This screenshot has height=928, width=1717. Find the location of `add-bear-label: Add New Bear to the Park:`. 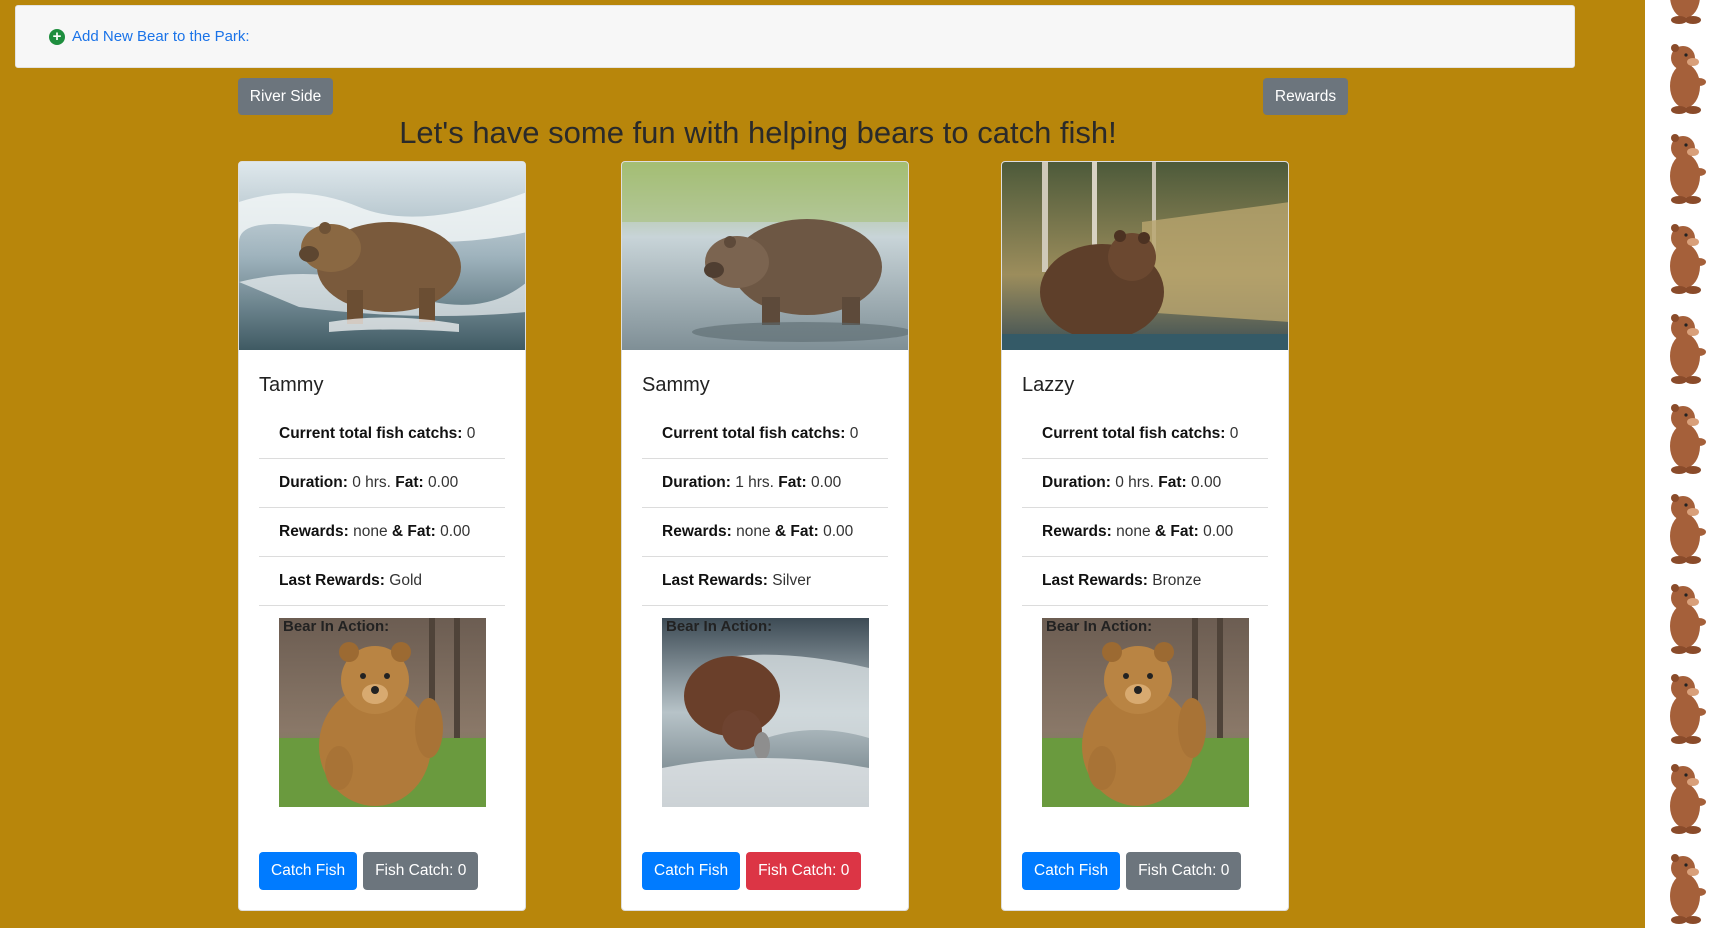

add-bear-label: Add New Bear to the Park: is located at coordinates (161, 36).